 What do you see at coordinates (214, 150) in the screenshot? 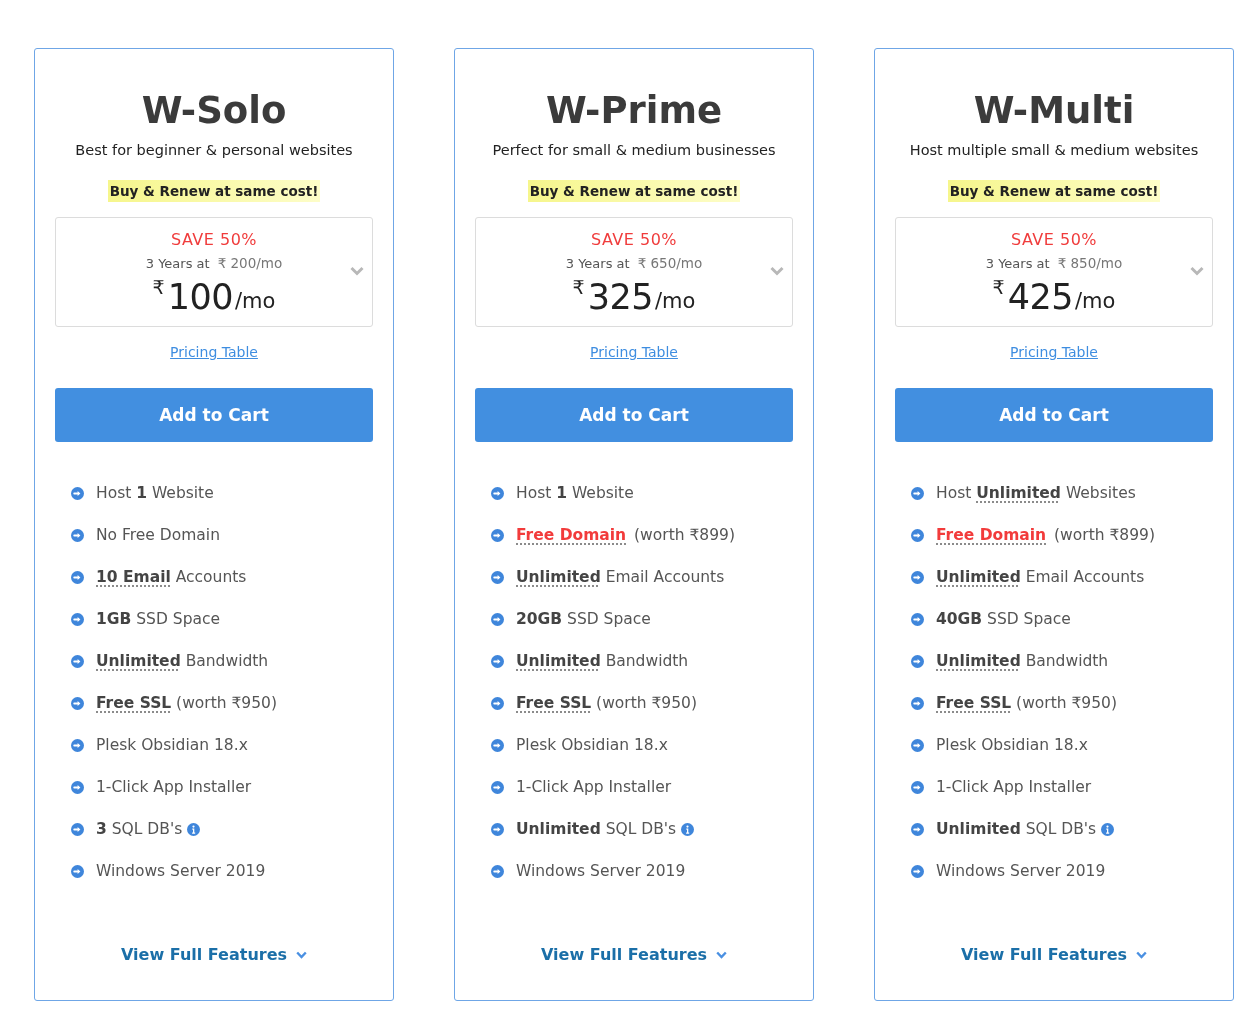
I see `plan-description: Best for beginner & personal websites` at bounding box center [214, 150].